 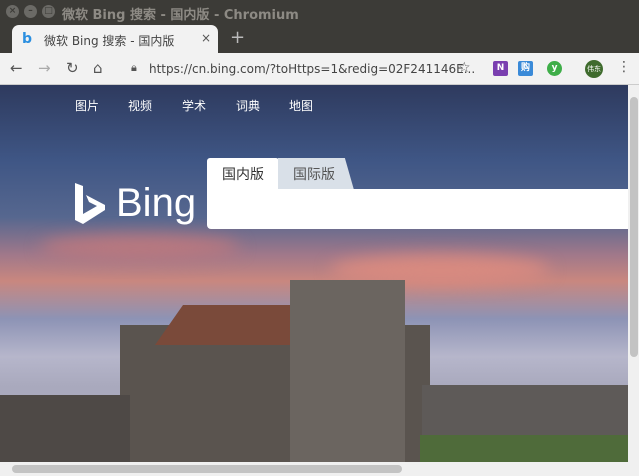 I want to click on background-cloud, so click(x=140, y=247).